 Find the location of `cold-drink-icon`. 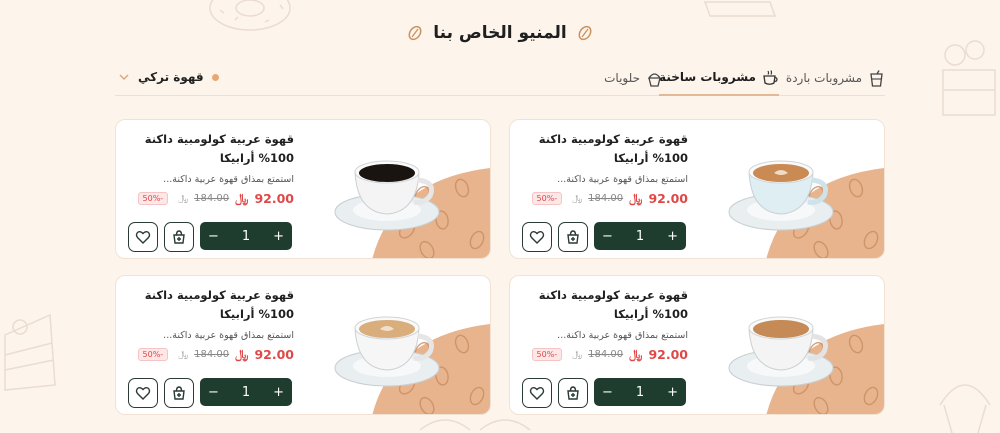

cold-drink-icon is located at coordinates (876, 78).